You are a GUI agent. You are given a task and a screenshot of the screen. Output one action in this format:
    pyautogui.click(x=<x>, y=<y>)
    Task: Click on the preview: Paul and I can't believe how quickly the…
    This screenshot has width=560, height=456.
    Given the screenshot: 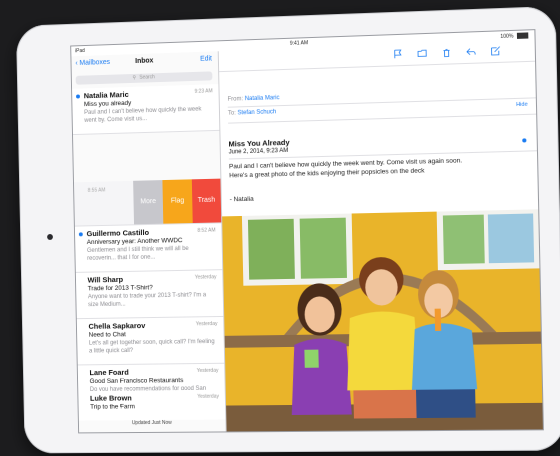 What is the action you would take?
    pyautogui.click(x=143, y=115)
    